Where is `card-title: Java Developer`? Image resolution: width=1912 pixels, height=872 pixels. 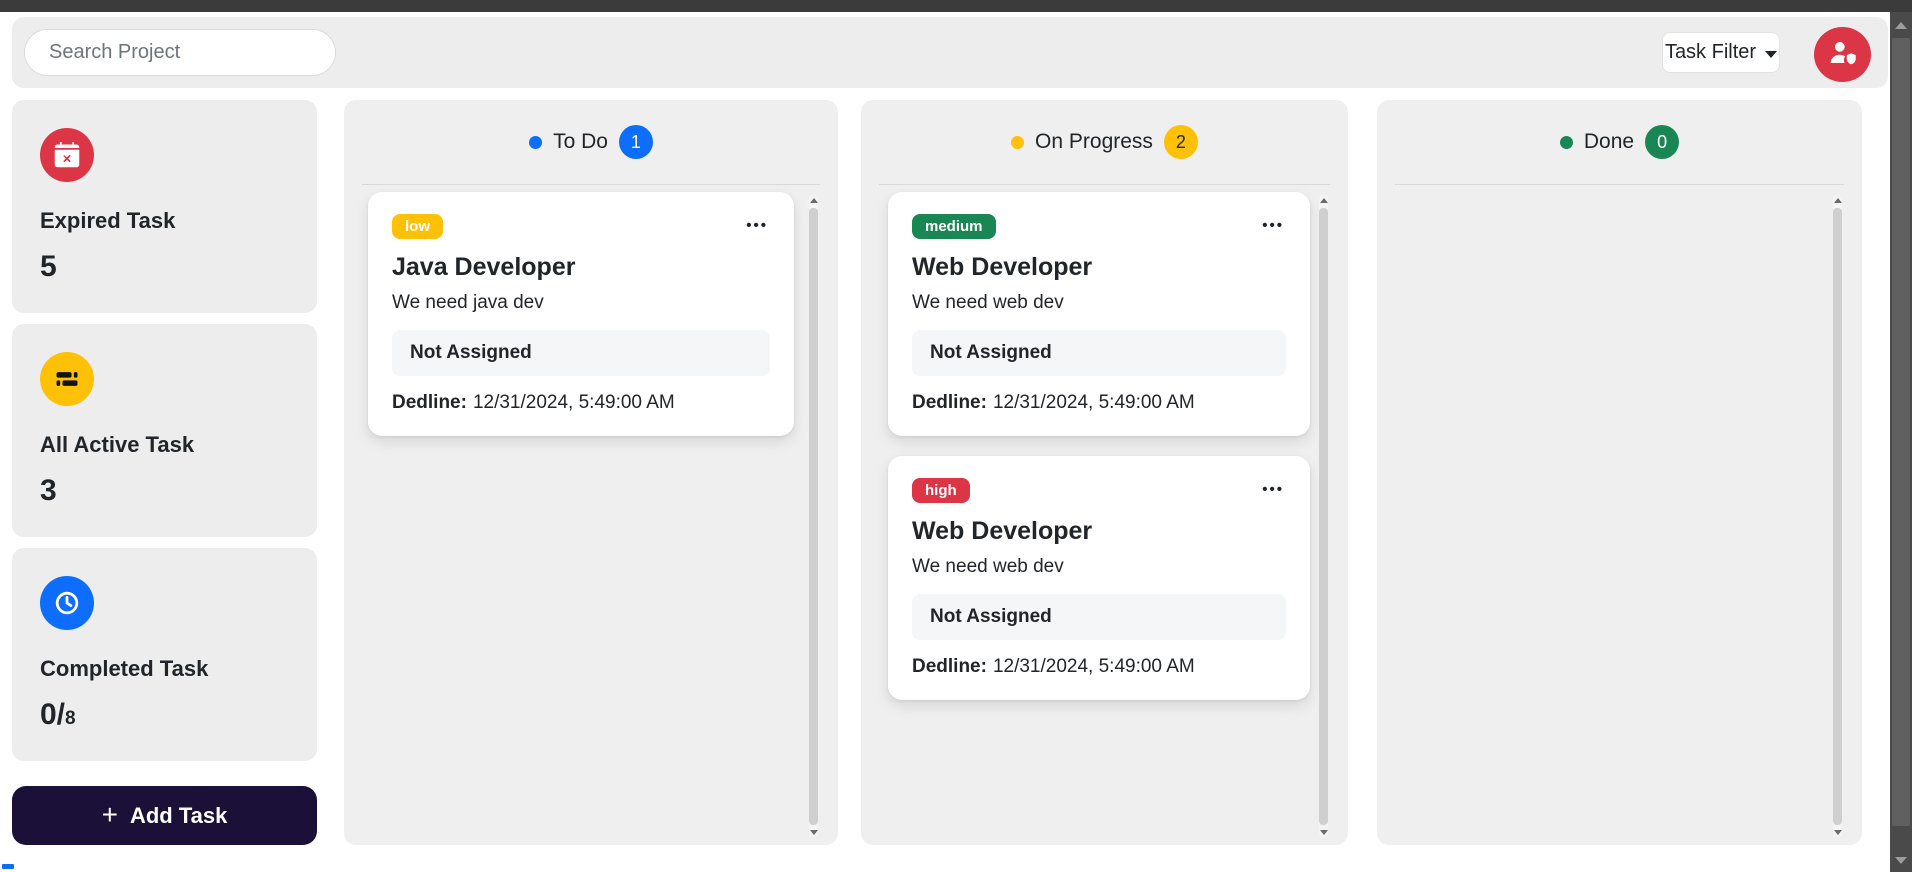 card-title: Java Developer is located at coordinates (484, 267).